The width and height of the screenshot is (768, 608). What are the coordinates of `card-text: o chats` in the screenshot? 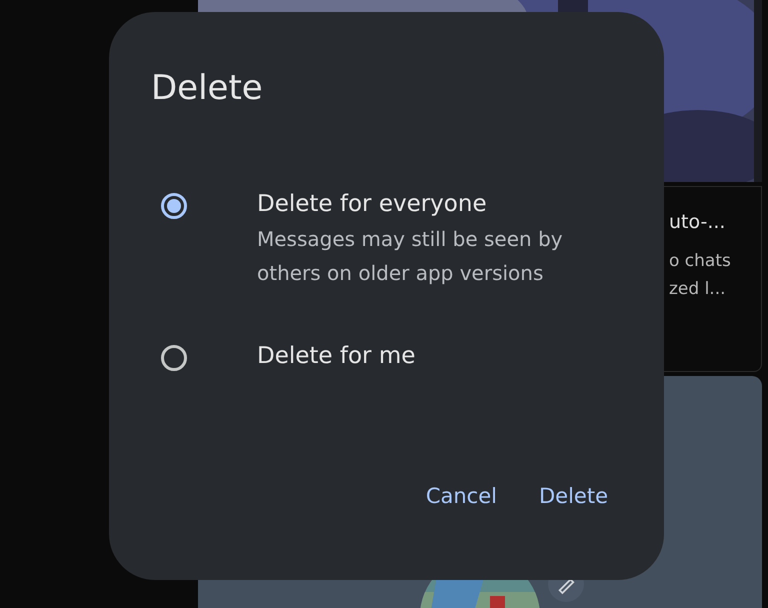 It's located at (700, 261).